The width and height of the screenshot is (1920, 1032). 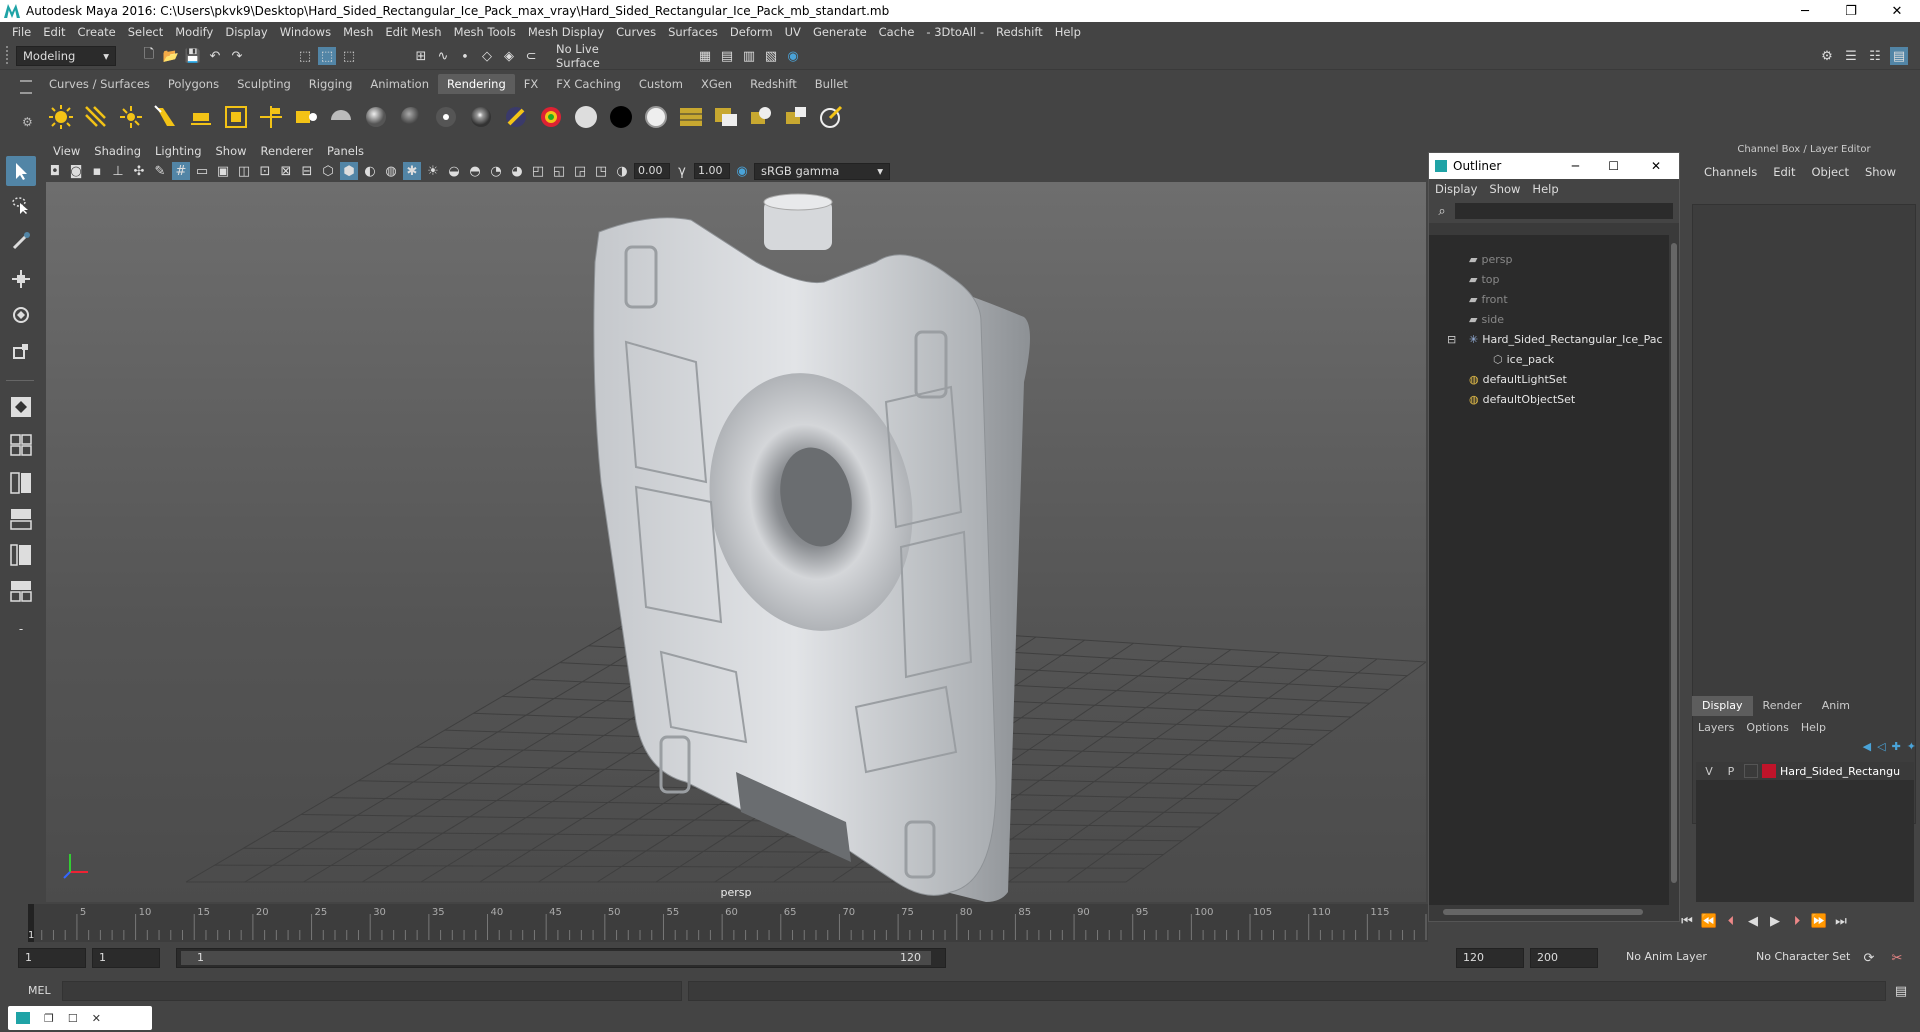 I want to click on save-scene-icon: 💾, so click(x=193, y=56).